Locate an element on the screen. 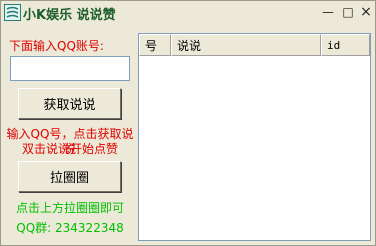  maximize-button: □ is located at coordinates (348, 12).